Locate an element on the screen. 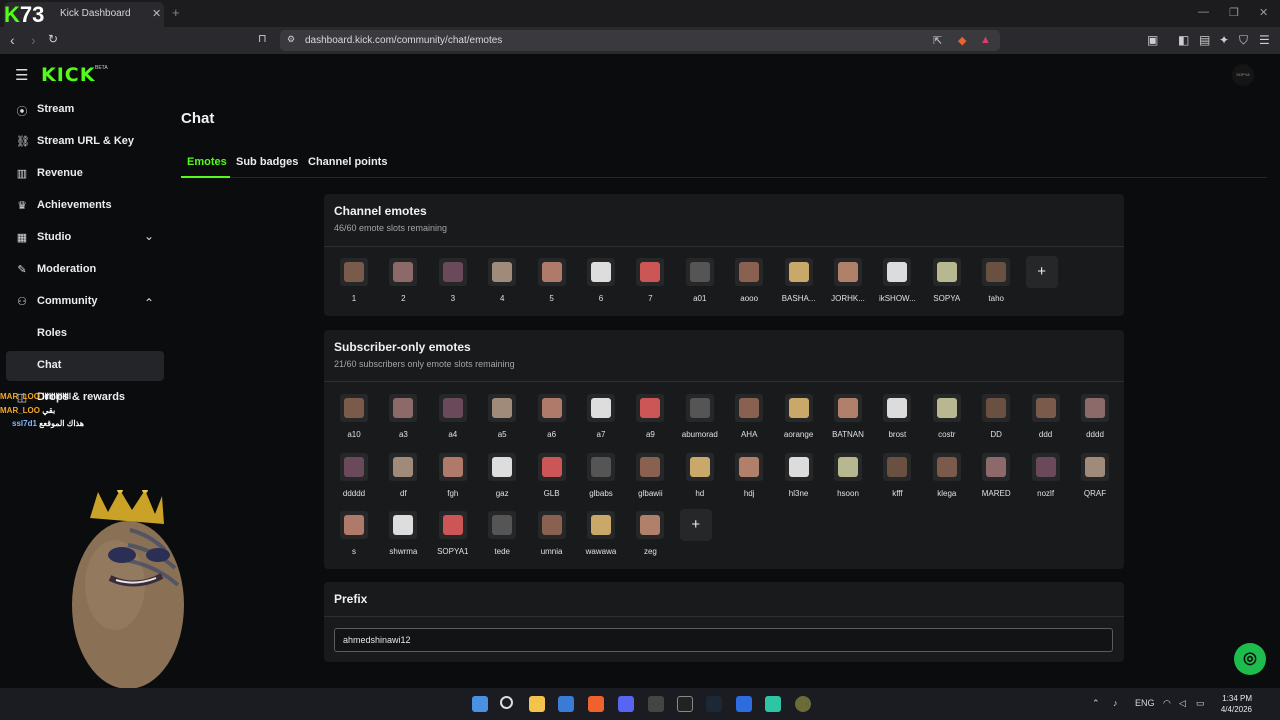 The image size is (1280, 720). emote-item: QRAF is located at coordinates (1095, 477).